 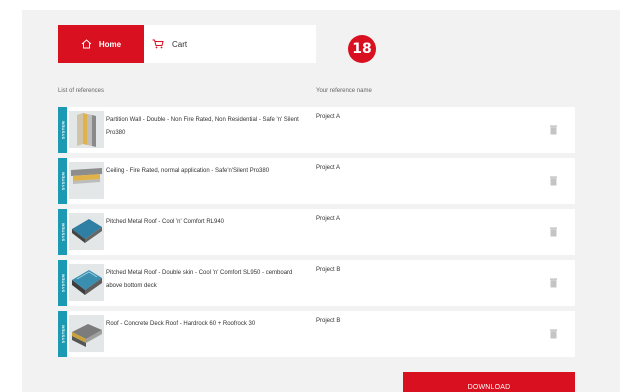 I want to click on cart-icon, so click(x=158, y=44).